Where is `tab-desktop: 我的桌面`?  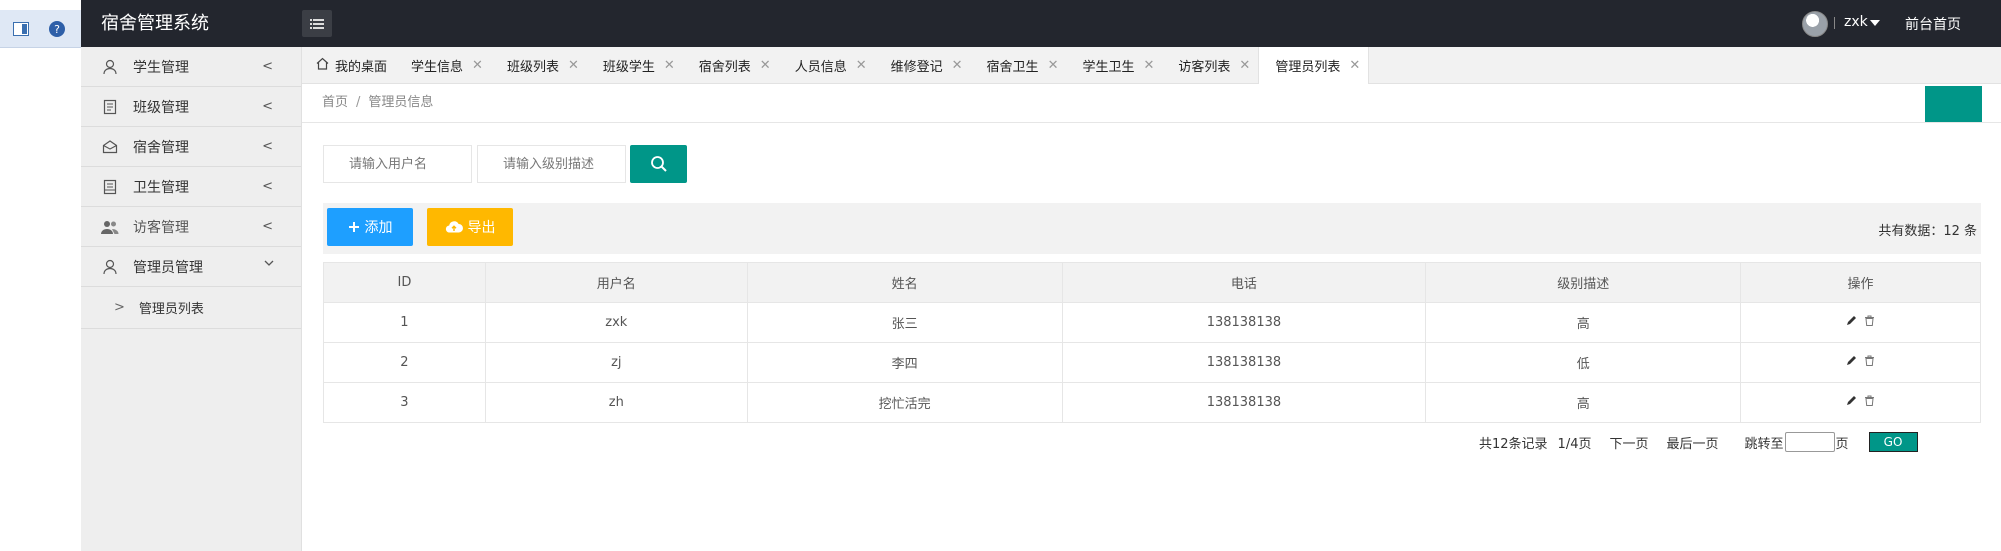
tab-desktop: 我的桌面 is located at coordinates (348, 65).